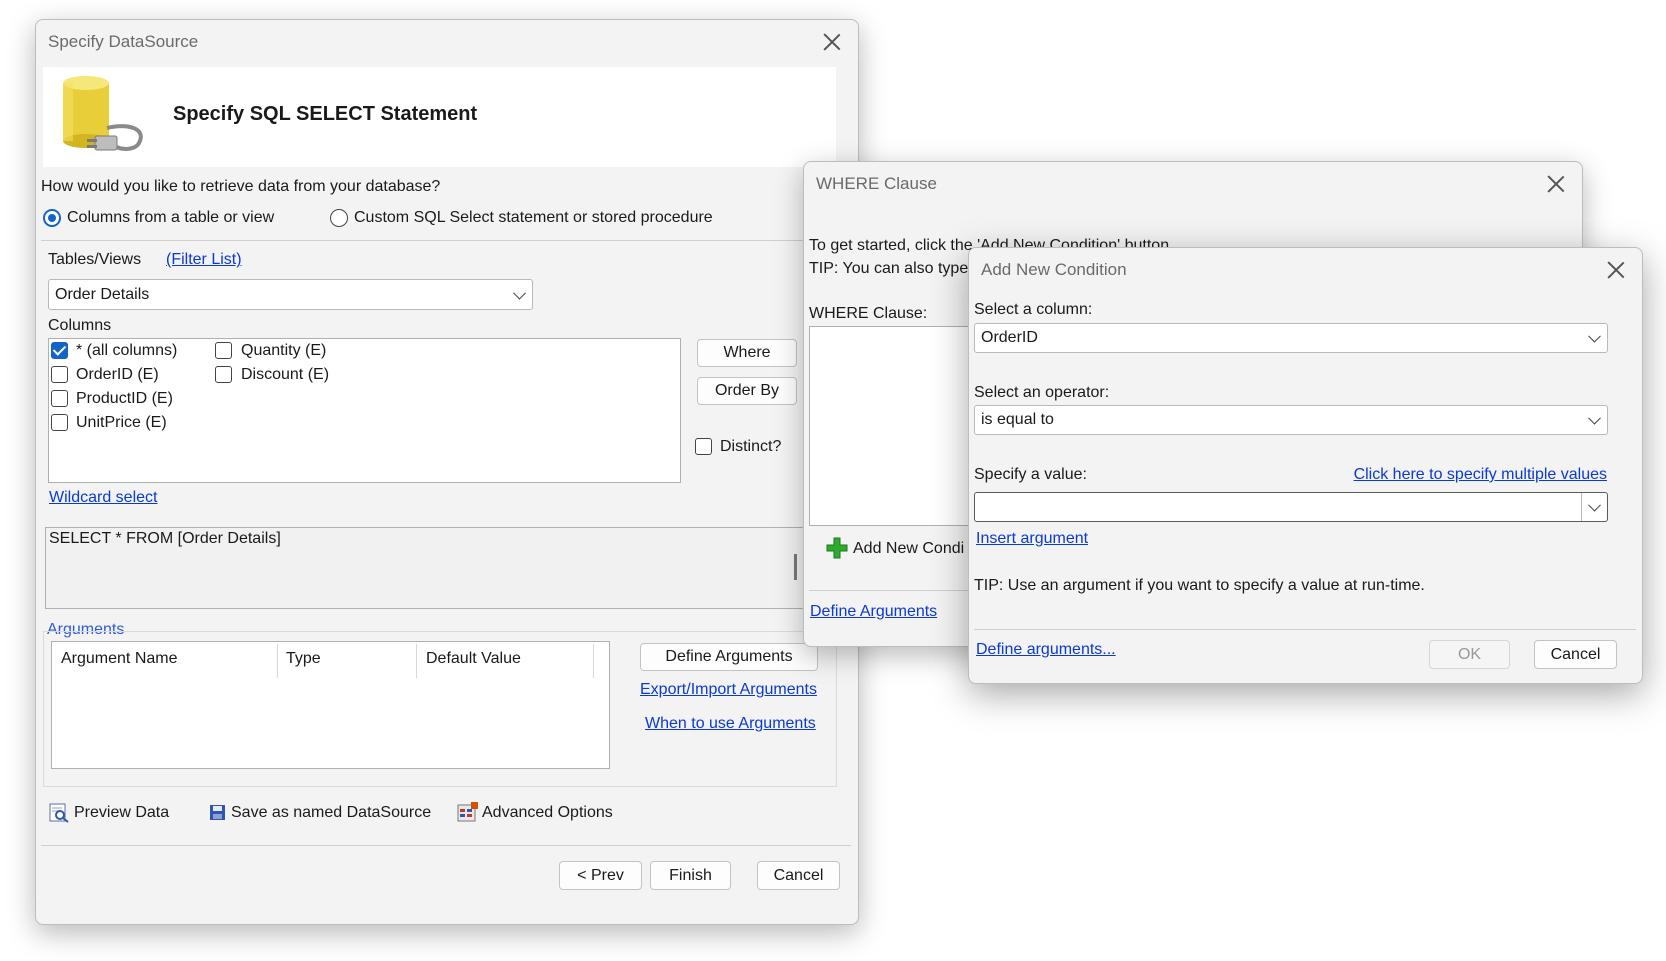 The width and height of the screenshot is (1666, 961). What do you see at coordinates (440, 568) in the screenshot?
I see `sql-statement-textarea: SELECT * FROM [Order Details]` at bounding box center [440, 568].